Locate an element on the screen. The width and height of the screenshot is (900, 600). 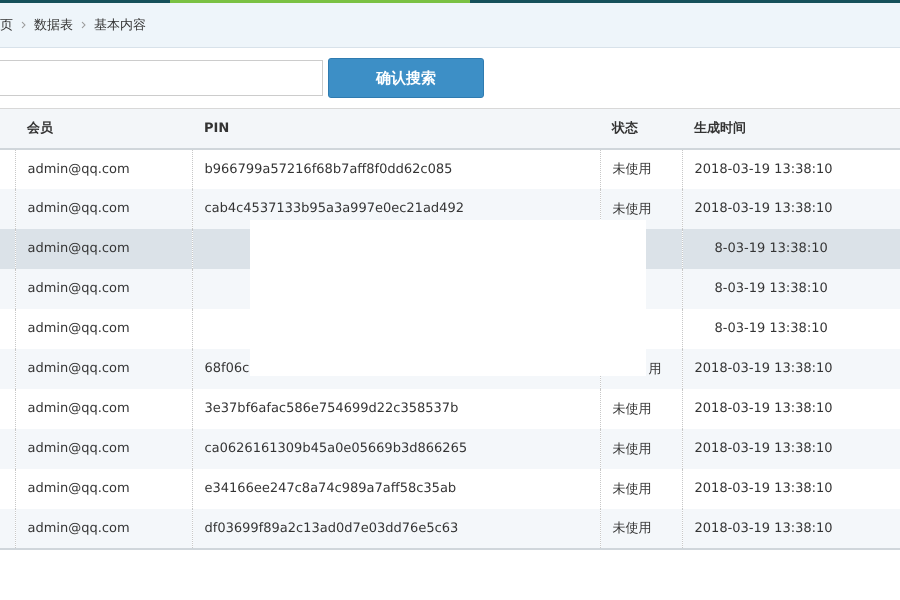
table-row: admin@qq.com e34166ee247c8a74c989a7aff58c35ab 未使用 2018-03-19 13:38:10 is located at coordinates (450, 488).